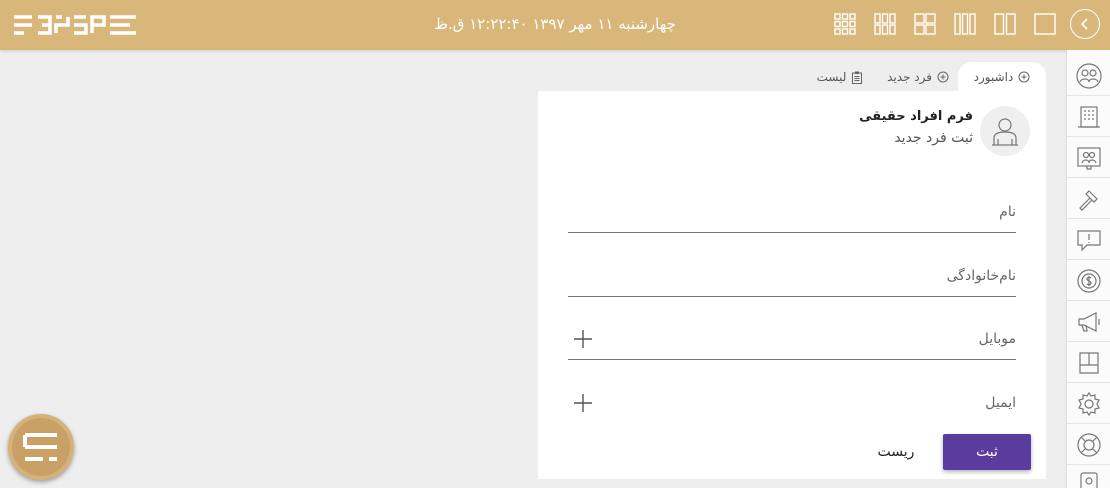  What do you see at coordinates (583, 339) in the screenshot?
I see `add-mobile-icon` at bounding box center [583, 339].